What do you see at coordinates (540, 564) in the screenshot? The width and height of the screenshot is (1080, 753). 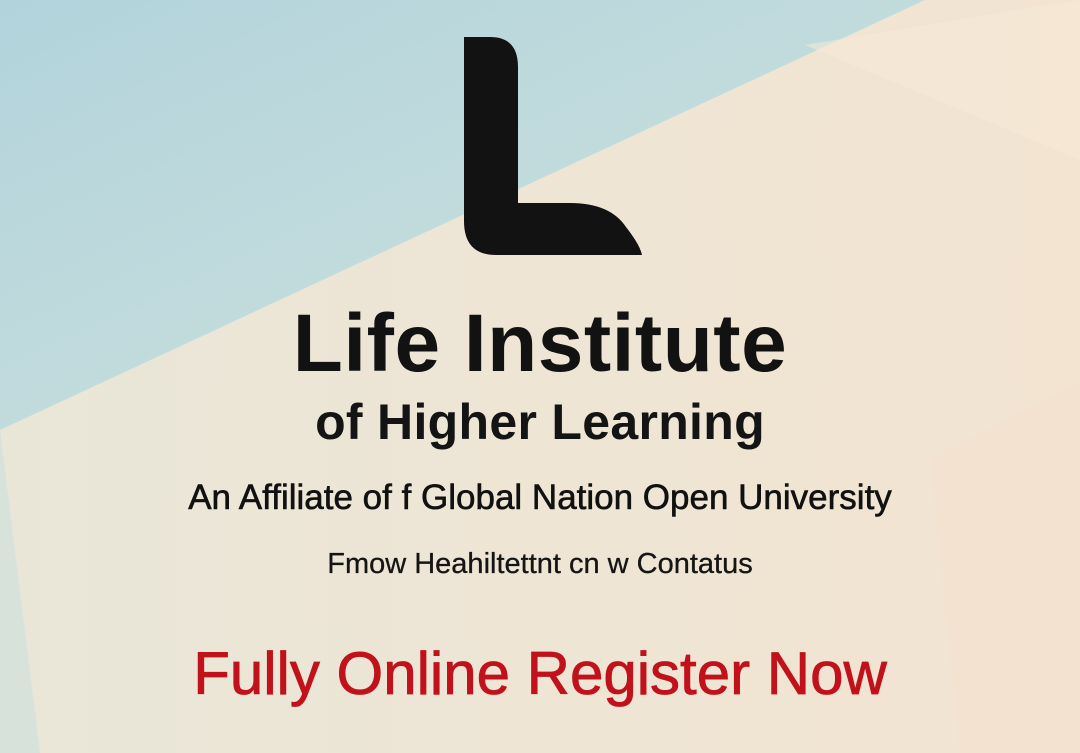 I see `contact-text: Fmow Heahiltettnt cn w Contatus` at bounding box center [540, 564].